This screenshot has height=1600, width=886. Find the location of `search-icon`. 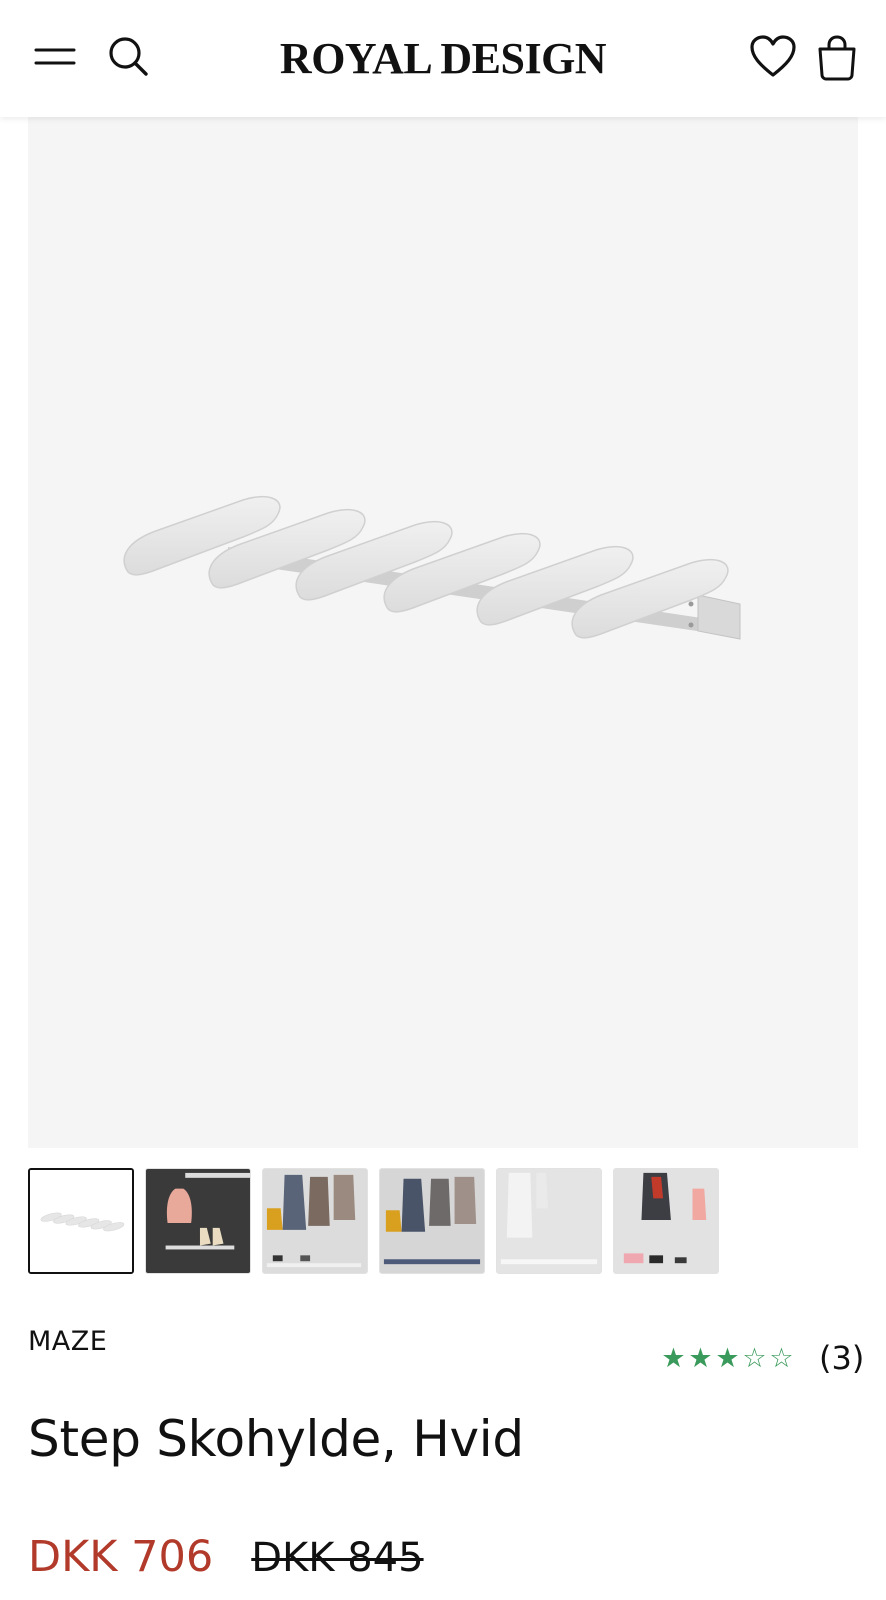

search-icon is located at coordinates (128, 58).